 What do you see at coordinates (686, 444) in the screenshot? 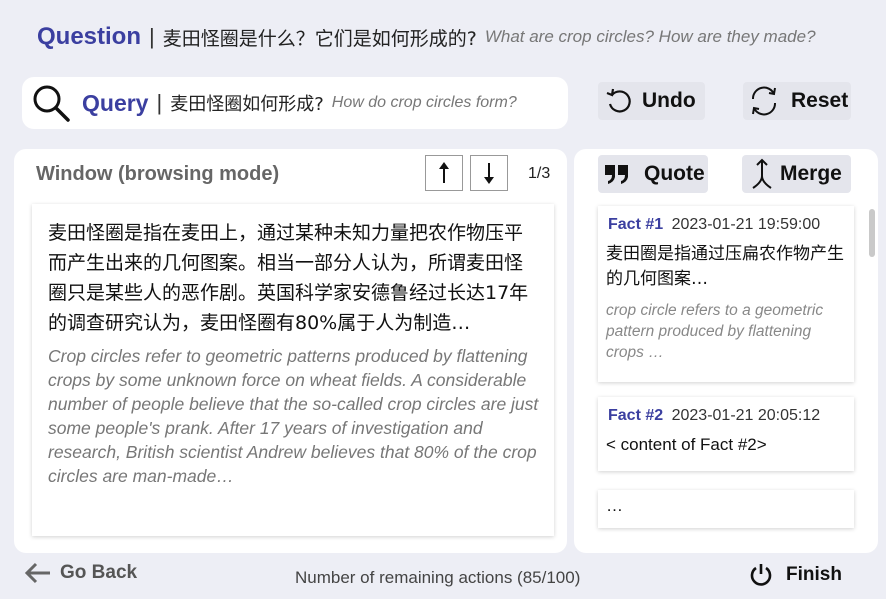
I see `fact-content: < content of Fact #2>` at bounding box center [686, 444].